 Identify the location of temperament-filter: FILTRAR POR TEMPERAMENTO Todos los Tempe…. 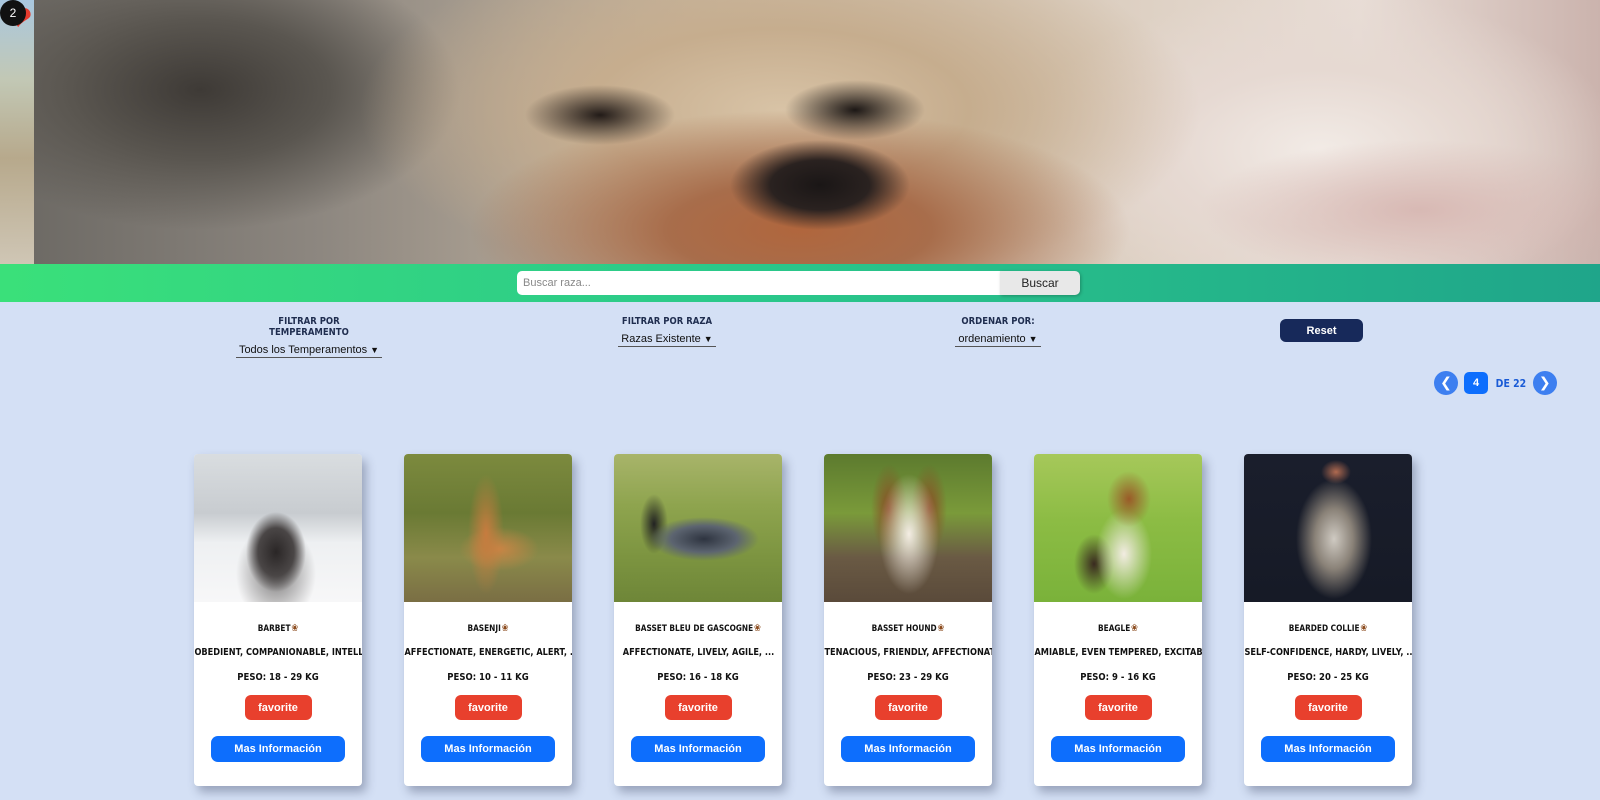
(309, 337).